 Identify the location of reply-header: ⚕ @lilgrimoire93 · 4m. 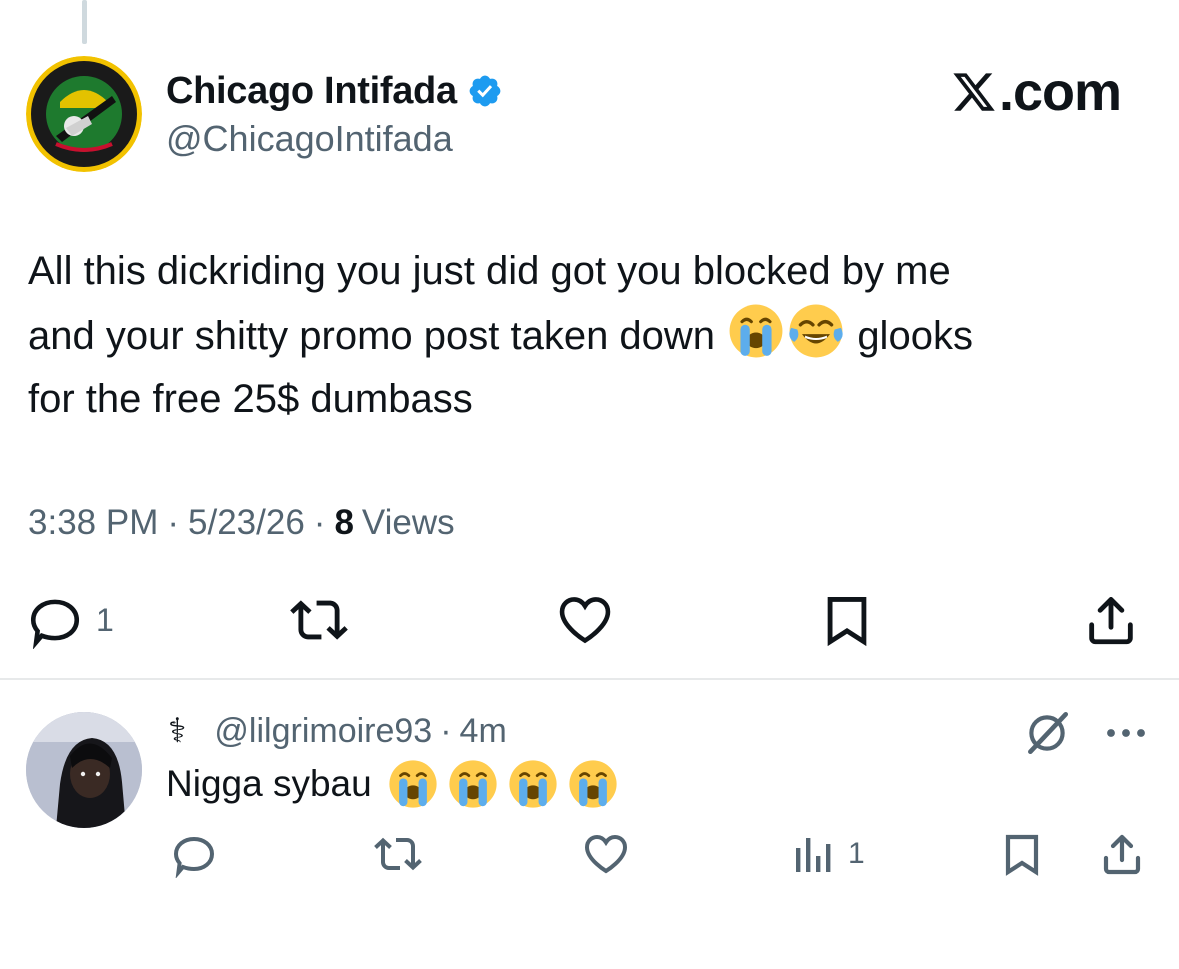
(337, 731).